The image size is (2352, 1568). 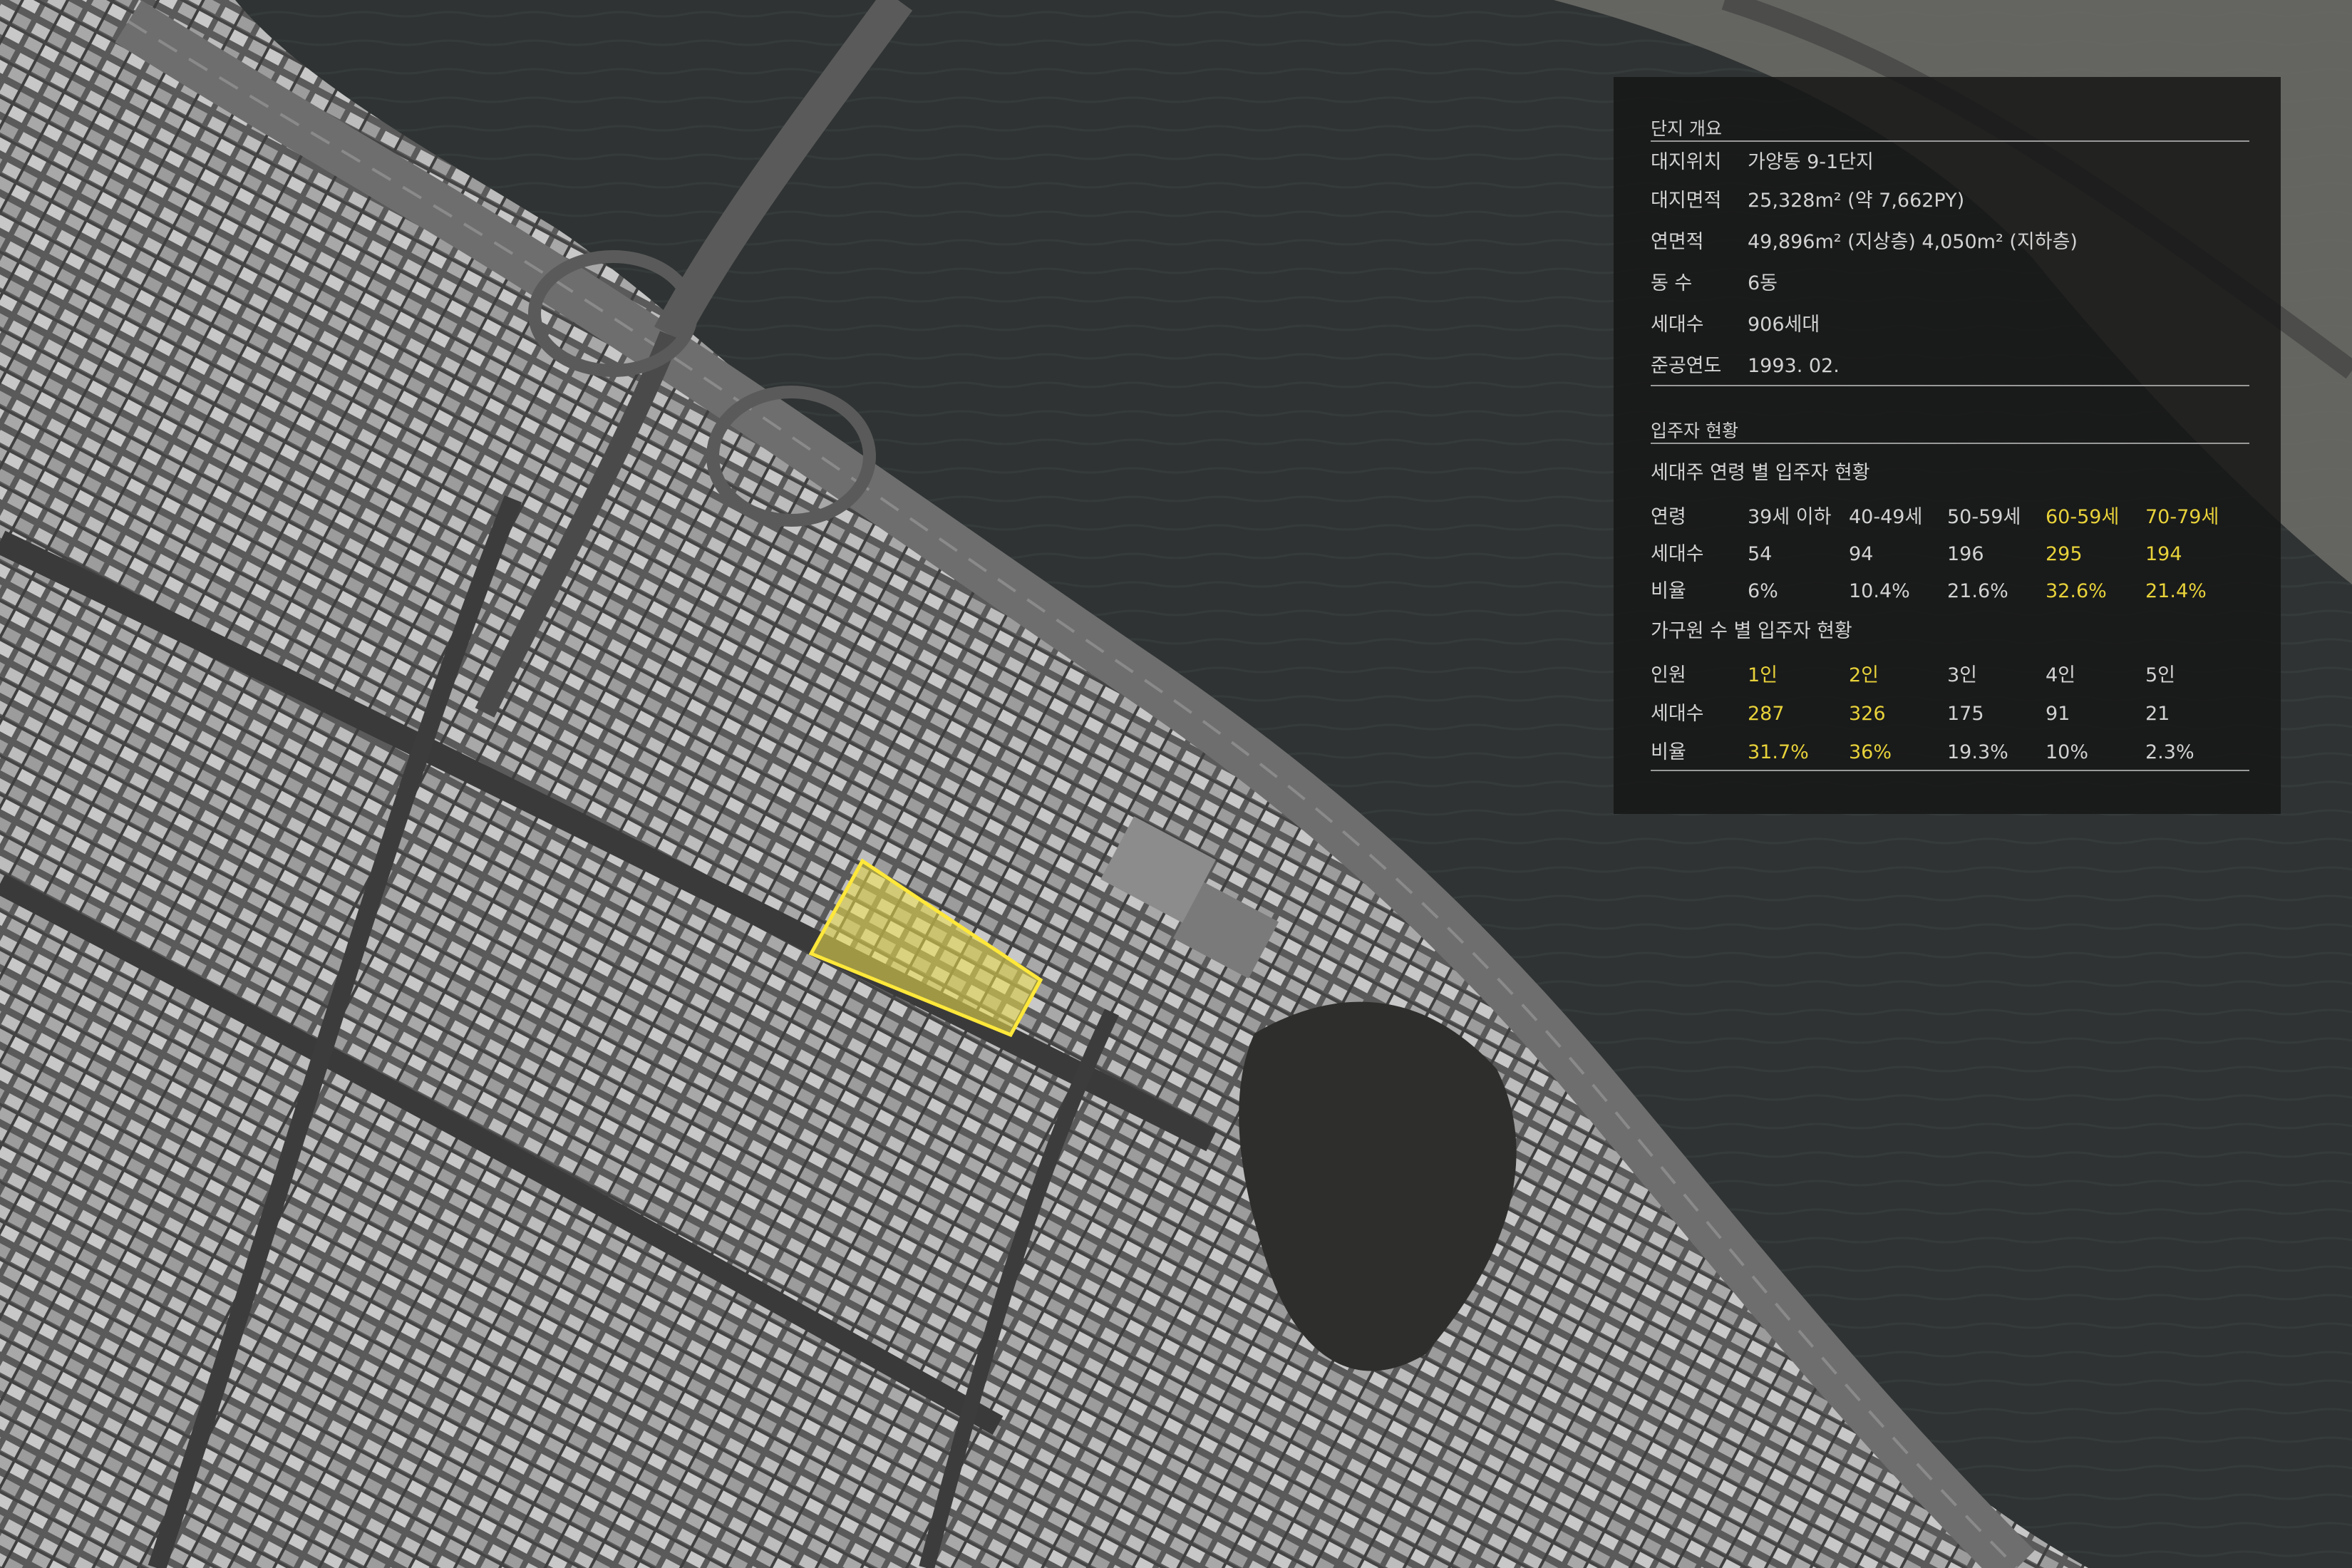 What do you see at coordinates (2176, 591) in the screenshot?
I see `age-table-cell: 21.4%` at bounding box center [2176, 591].